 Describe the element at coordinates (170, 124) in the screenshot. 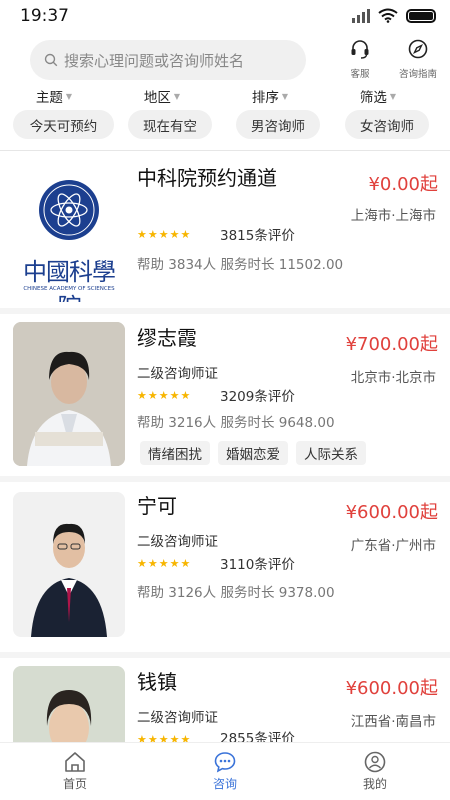

I see `chip-free-now: 现在有空` at that location.